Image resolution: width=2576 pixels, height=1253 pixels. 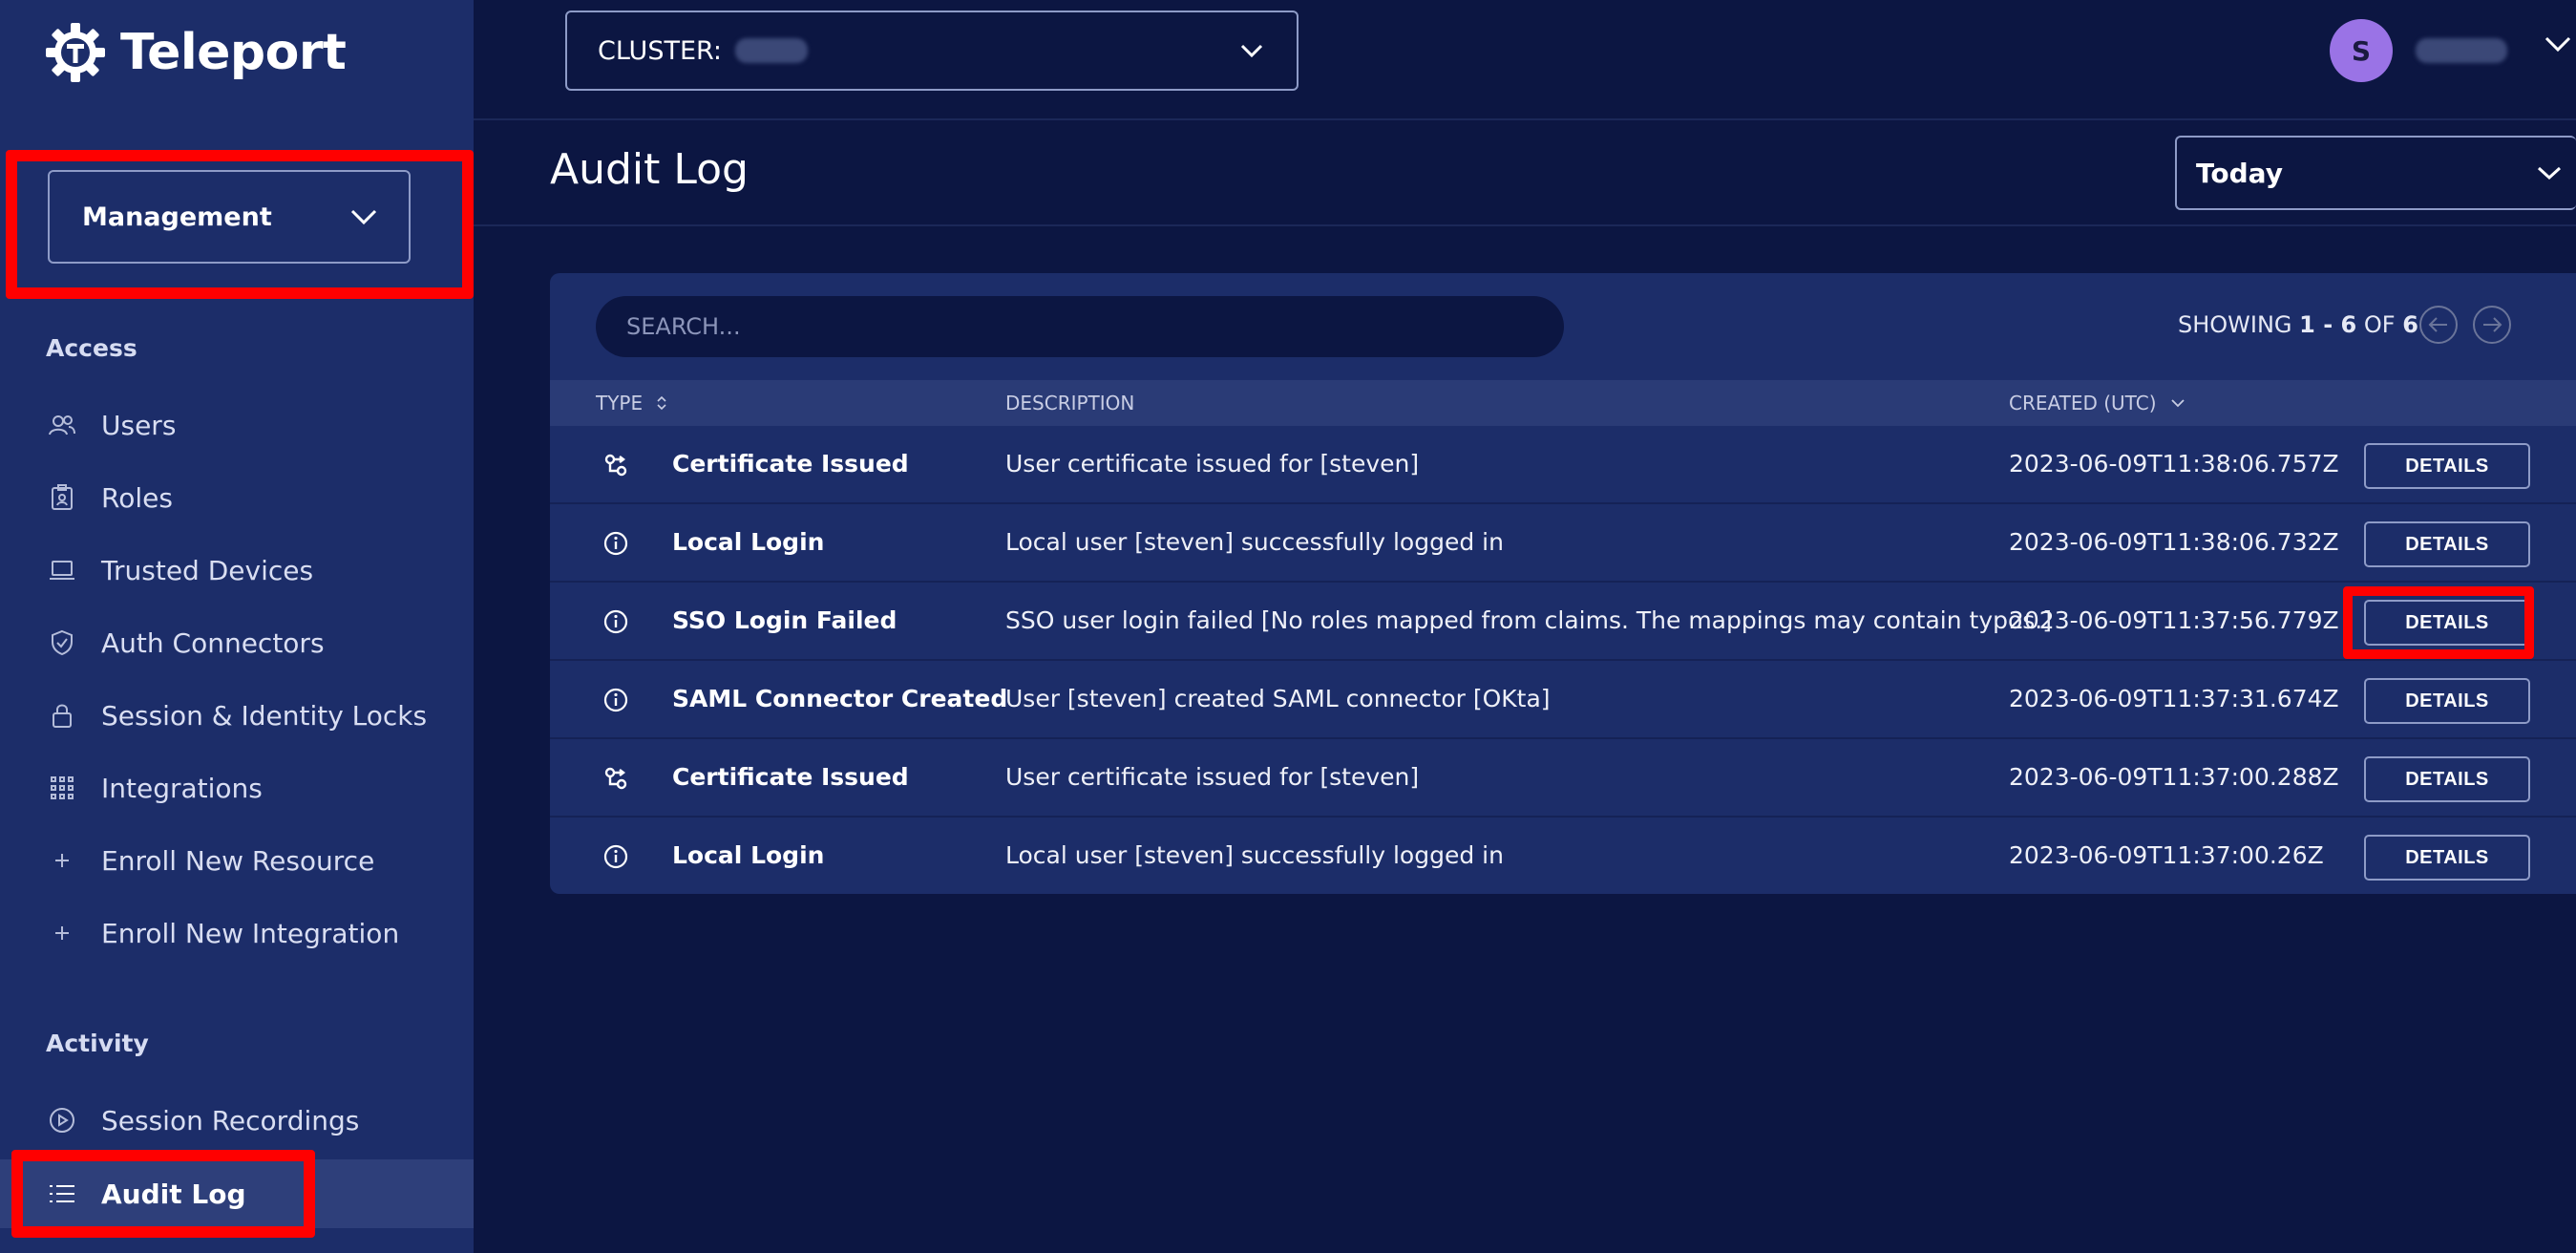 What do you see at coordinates (661, 403) in the screenshot?
I see `sort-icon` at bounding box center [661, 403].